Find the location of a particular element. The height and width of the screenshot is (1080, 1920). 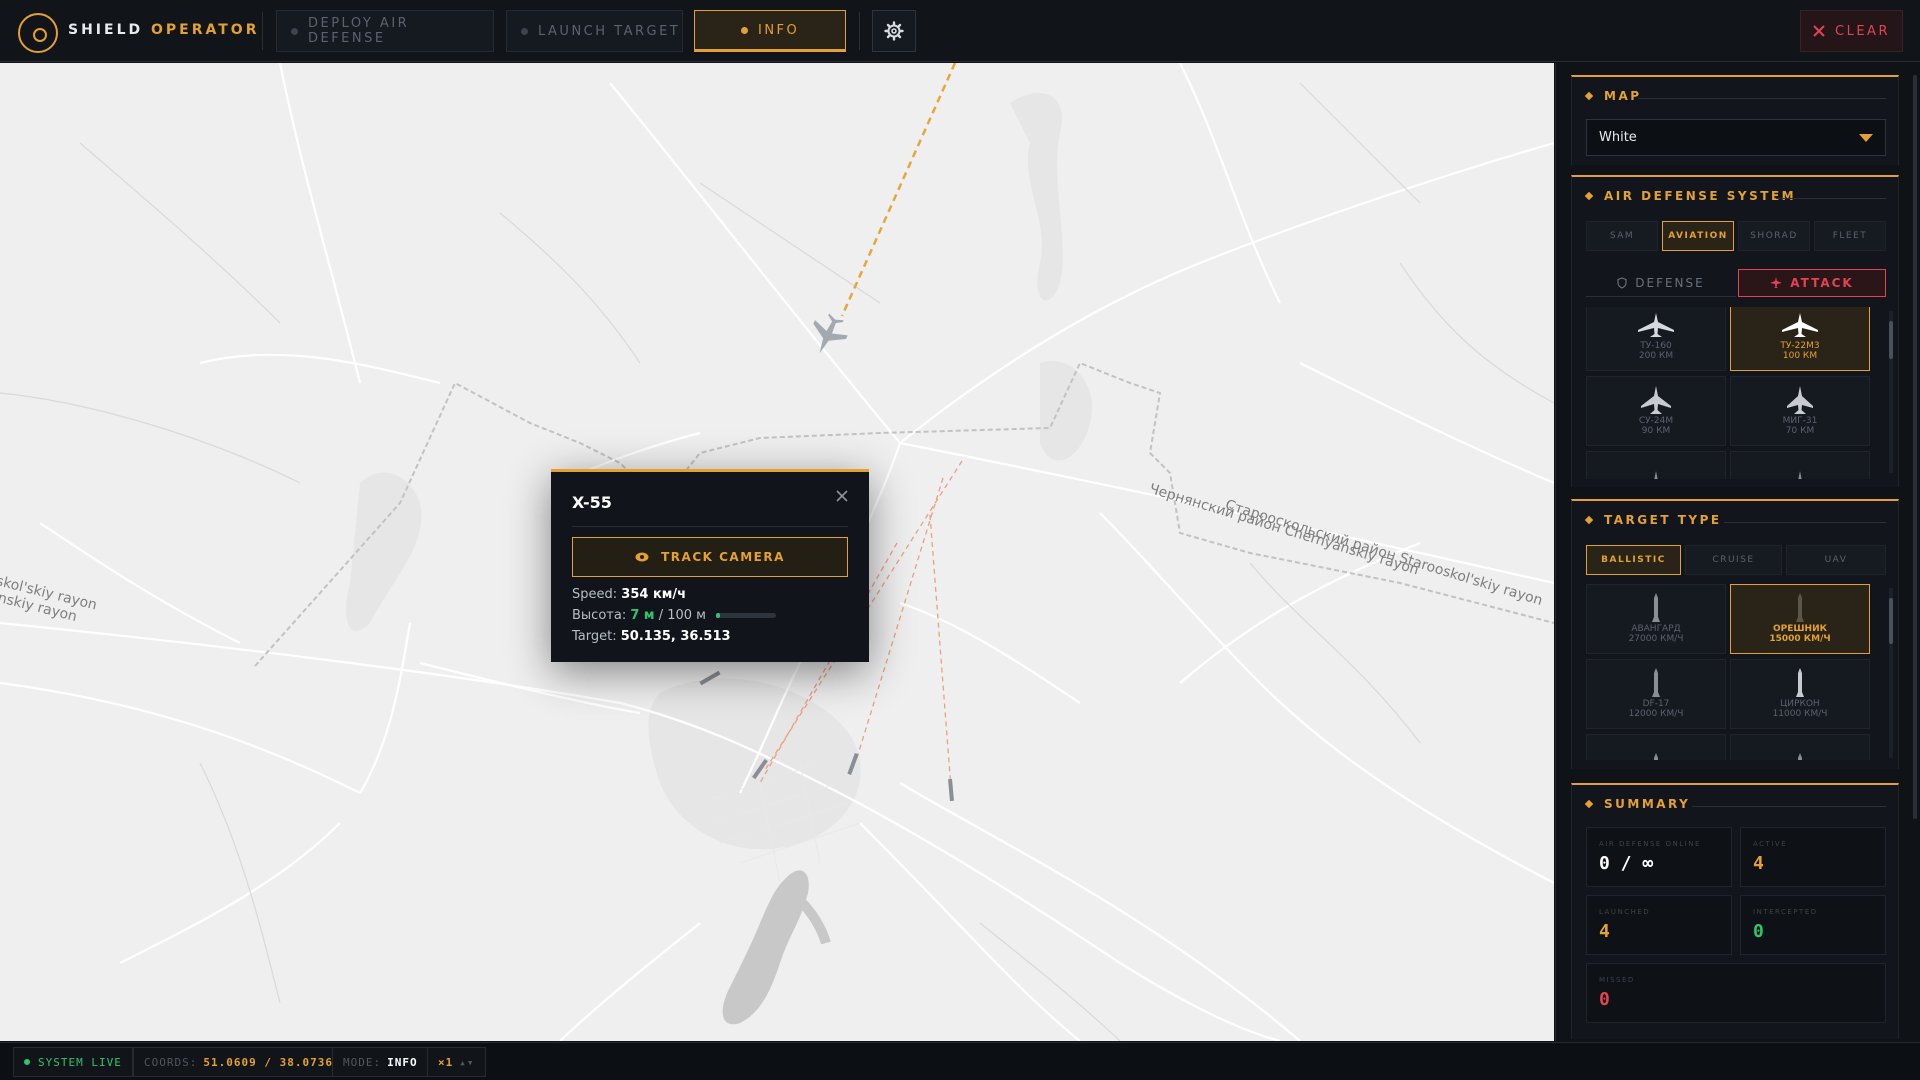

gear-icon is located at coordinates (894, 31).